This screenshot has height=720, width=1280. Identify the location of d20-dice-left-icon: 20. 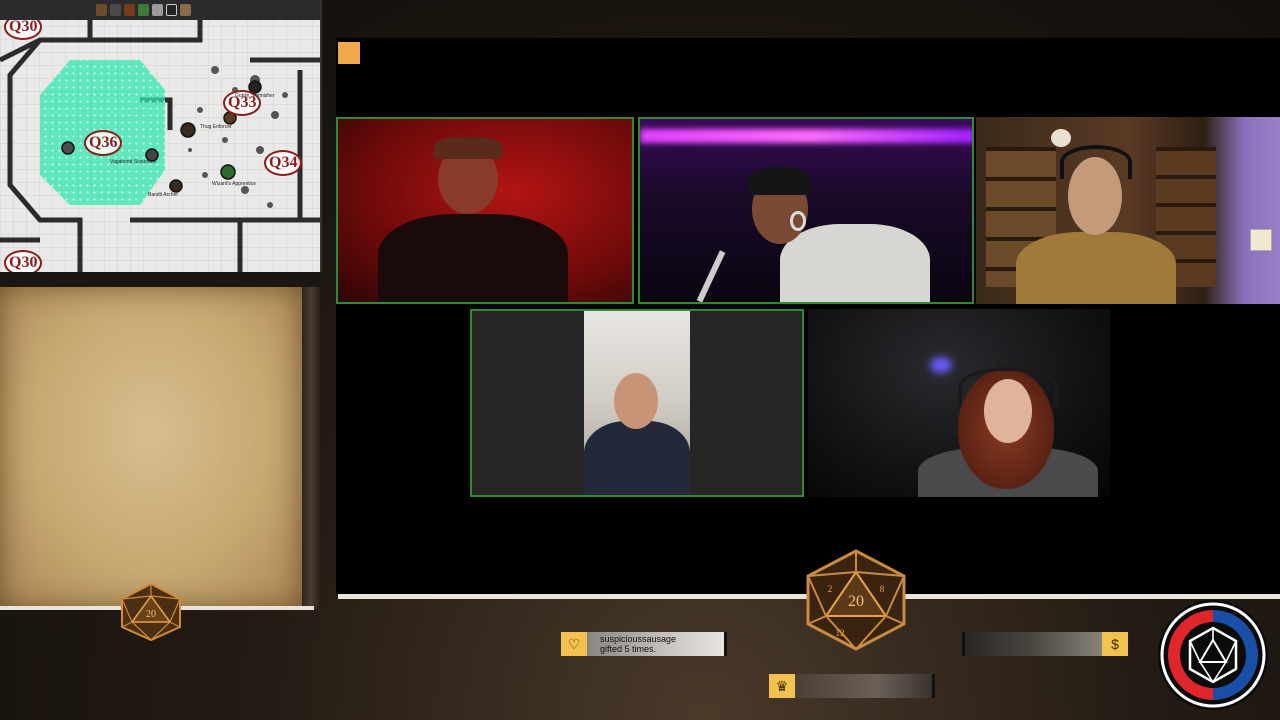
(151, 612).